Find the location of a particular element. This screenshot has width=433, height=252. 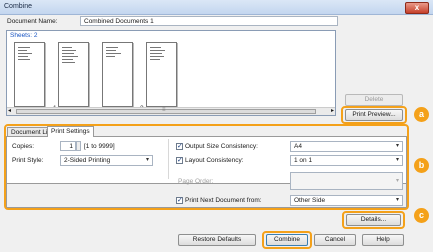

help-button: Help is located at coordinates (383, 240).